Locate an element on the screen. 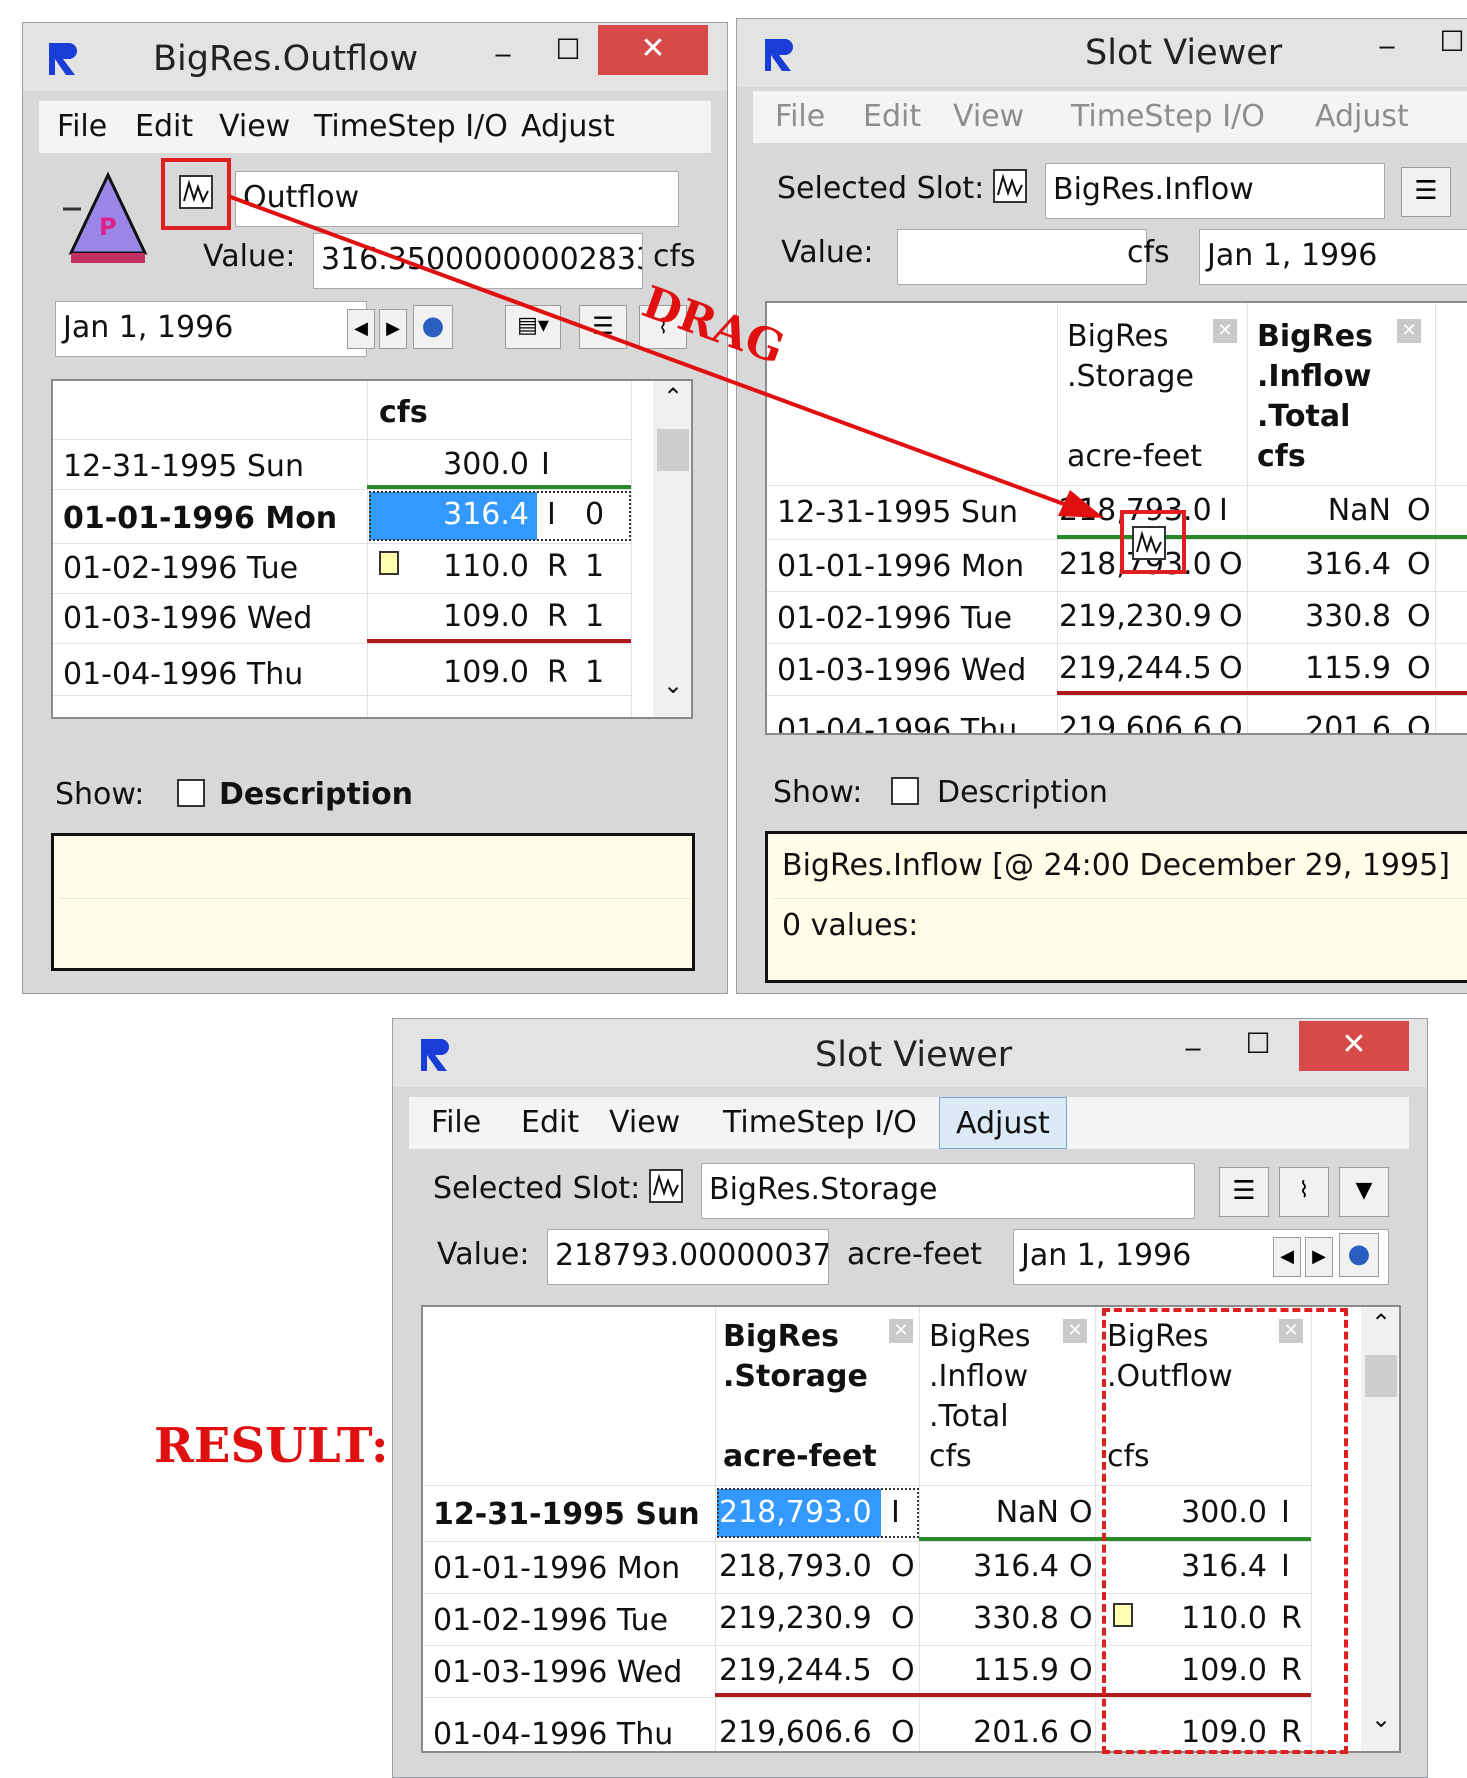  menu-bar: File Edit View TimeStep I/O Adjust is located at coordinates (909, 1123).